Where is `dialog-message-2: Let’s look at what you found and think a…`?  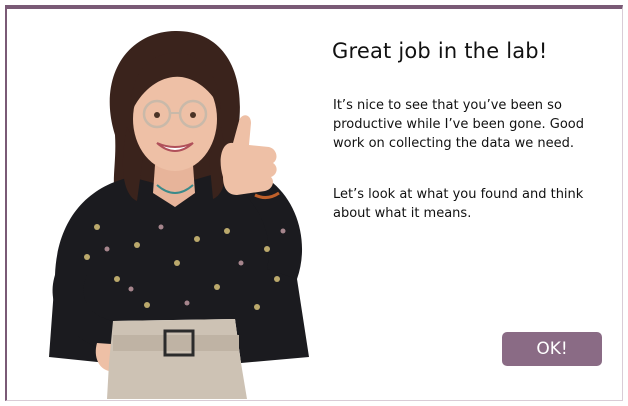
dialog-message-2: Let’s look at what you found and think a… is located at coordinates (458, 204).